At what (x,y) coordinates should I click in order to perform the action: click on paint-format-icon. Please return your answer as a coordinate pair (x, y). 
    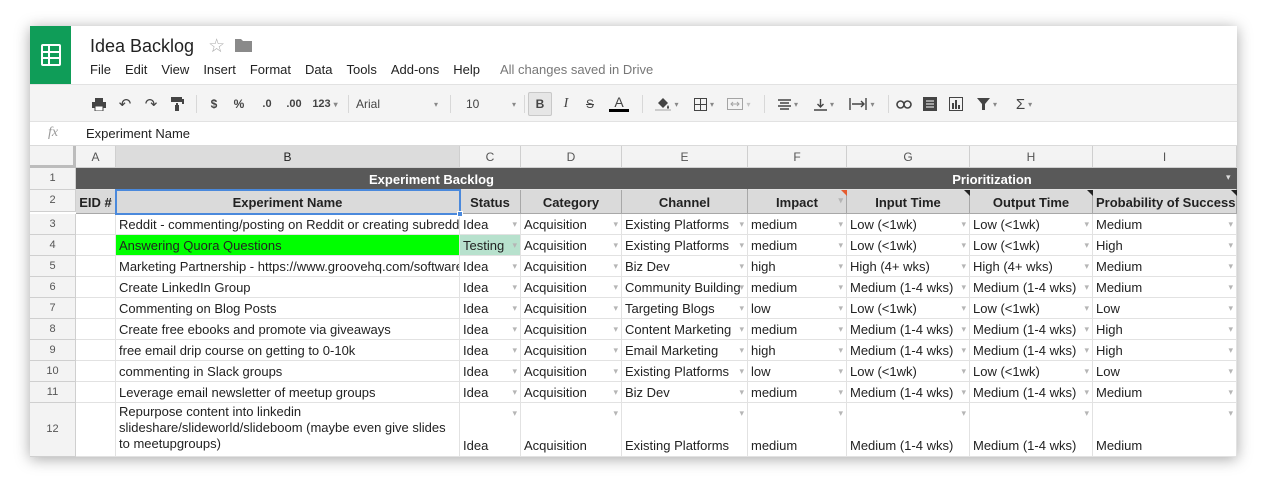
    Looking at the image, I should click on (177, 104).